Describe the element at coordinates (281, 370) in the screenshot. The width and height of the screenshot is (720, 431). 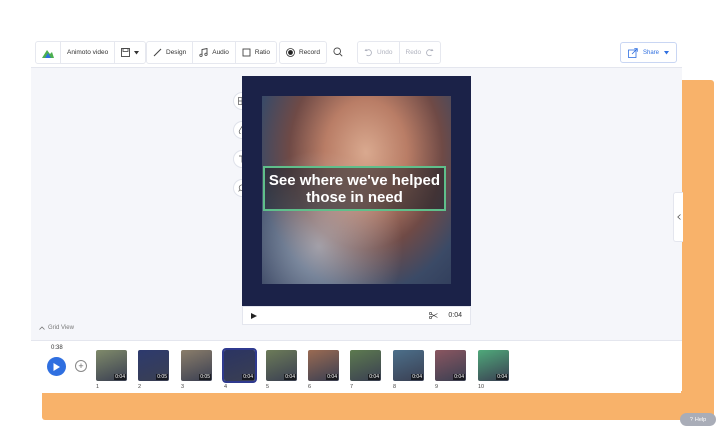
I see `scene-thumbnail: 0:04 5` at that location.